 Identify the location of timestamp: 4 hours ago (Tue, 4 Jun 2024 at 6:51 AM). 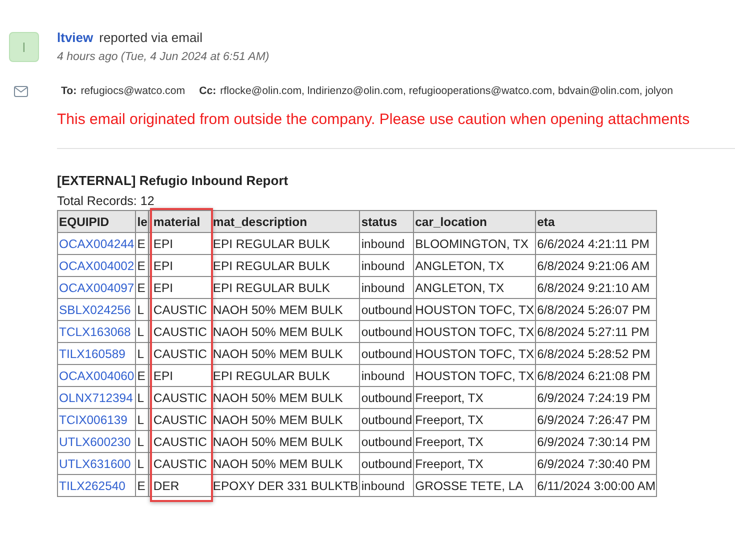
(163, 57).